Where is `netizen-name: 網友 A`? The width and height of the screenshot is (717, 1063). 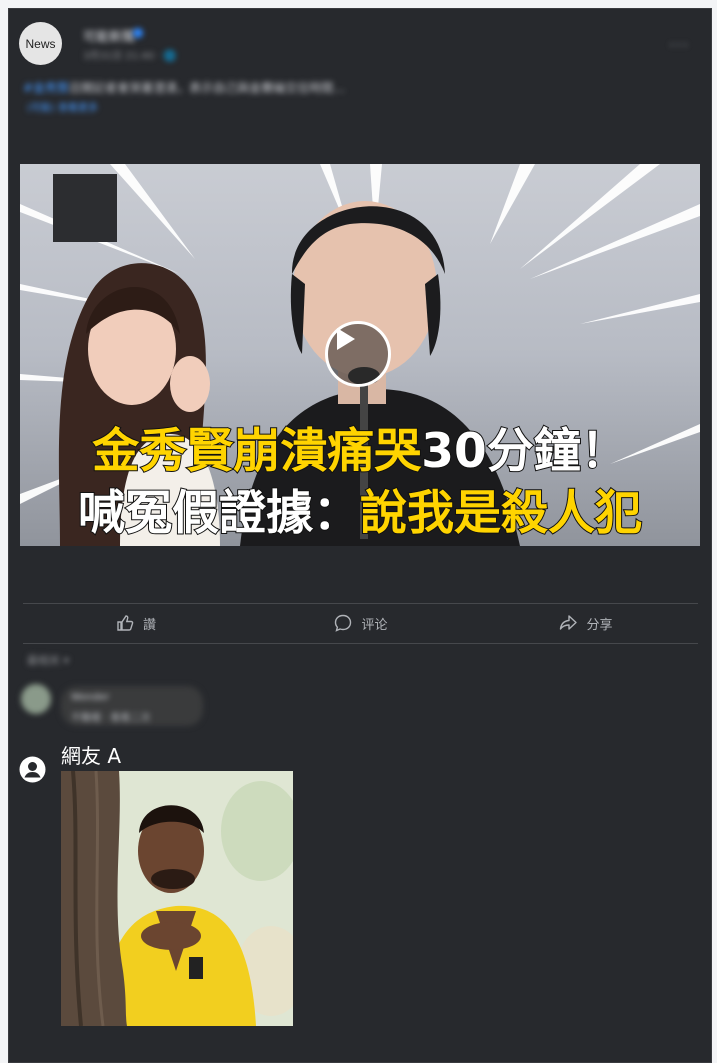
netizen-name: 網友 A is located at coordinates (91, 754).